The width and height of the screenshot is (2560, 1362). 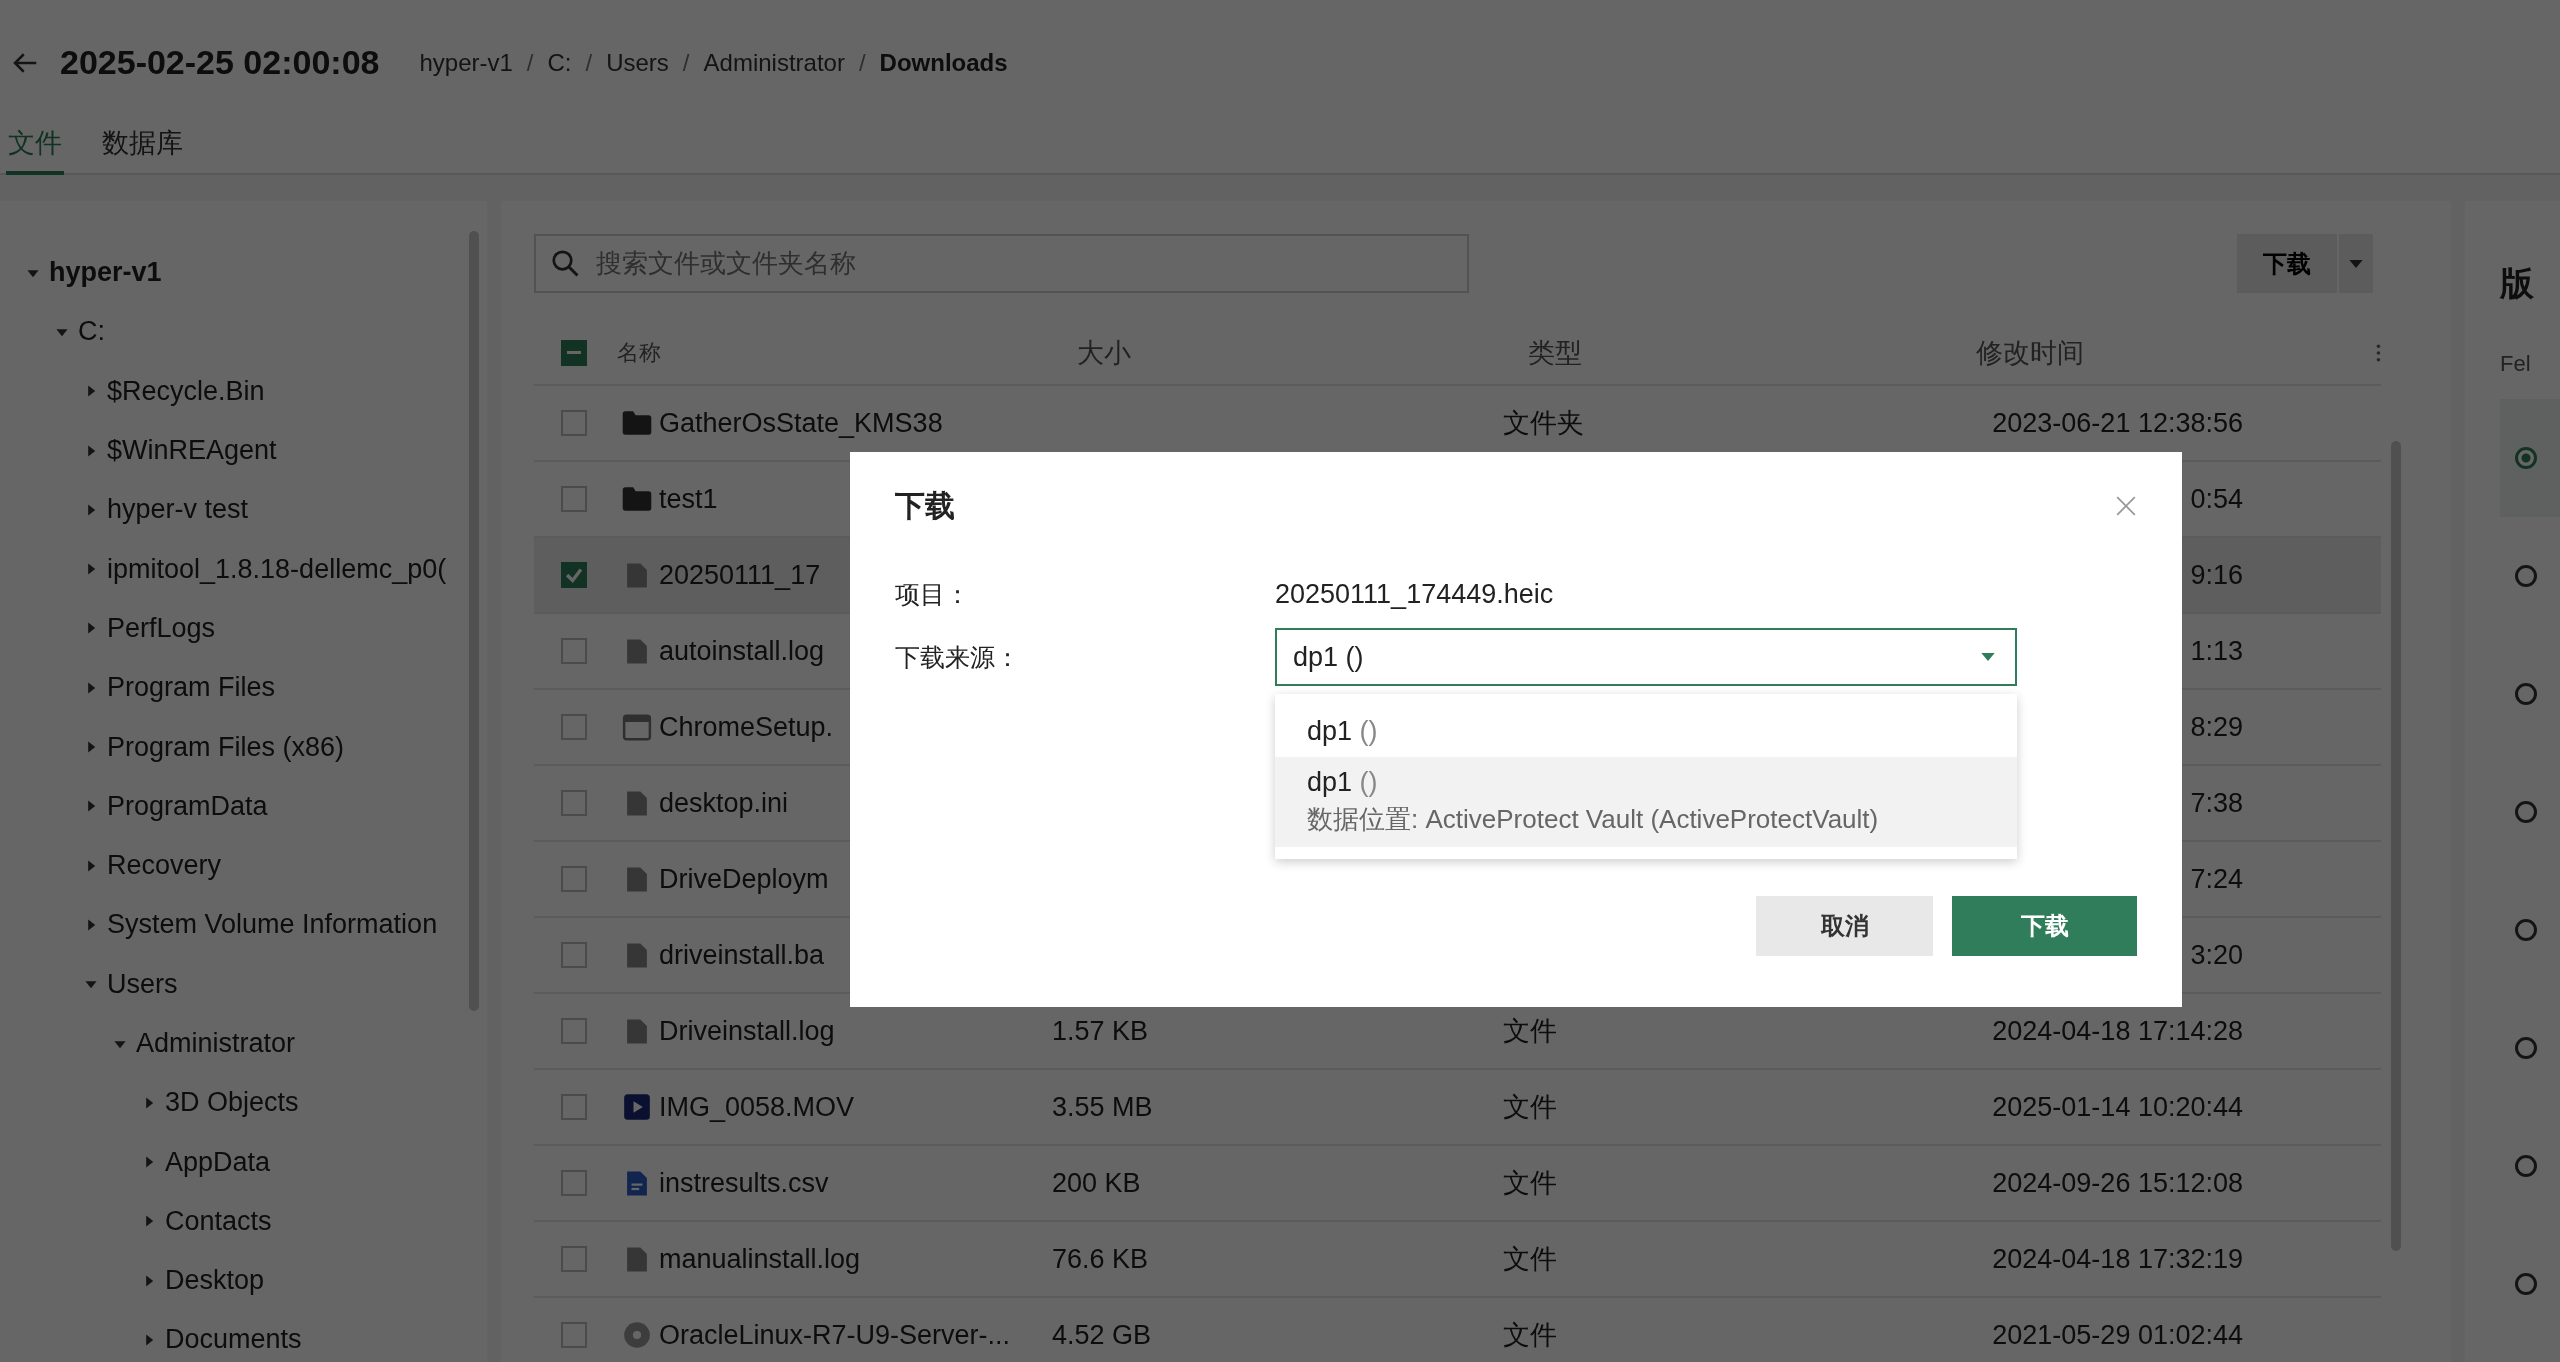 What do you see at coordinates (2117, 1030) in the screenshot?
I see `modified-time: 2024-04-18 17:14:28` at bounding box center [2117, 1030].